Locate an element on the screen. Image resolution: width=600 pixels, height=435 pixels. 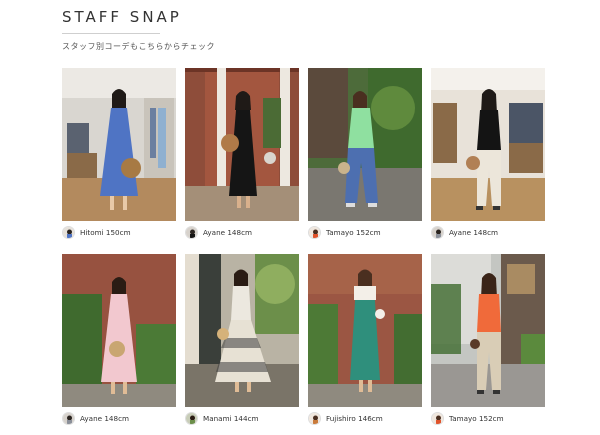
staff-name-height: Manami 144cm is located at coordinates (231, 418).